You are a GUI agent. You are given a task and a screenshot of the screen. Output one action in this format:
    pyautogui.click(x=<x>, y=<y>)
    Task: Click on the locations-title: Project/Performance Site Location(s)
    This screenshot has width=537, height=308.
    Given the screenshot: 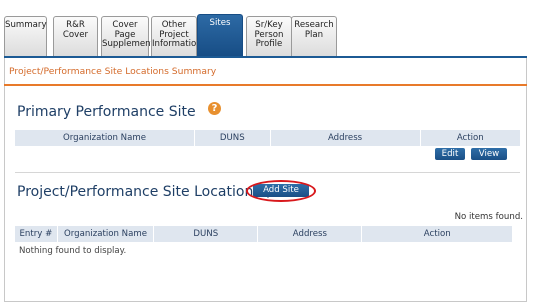 What is the action you would take?
    pyautogui.click(x=144, y=192)
    